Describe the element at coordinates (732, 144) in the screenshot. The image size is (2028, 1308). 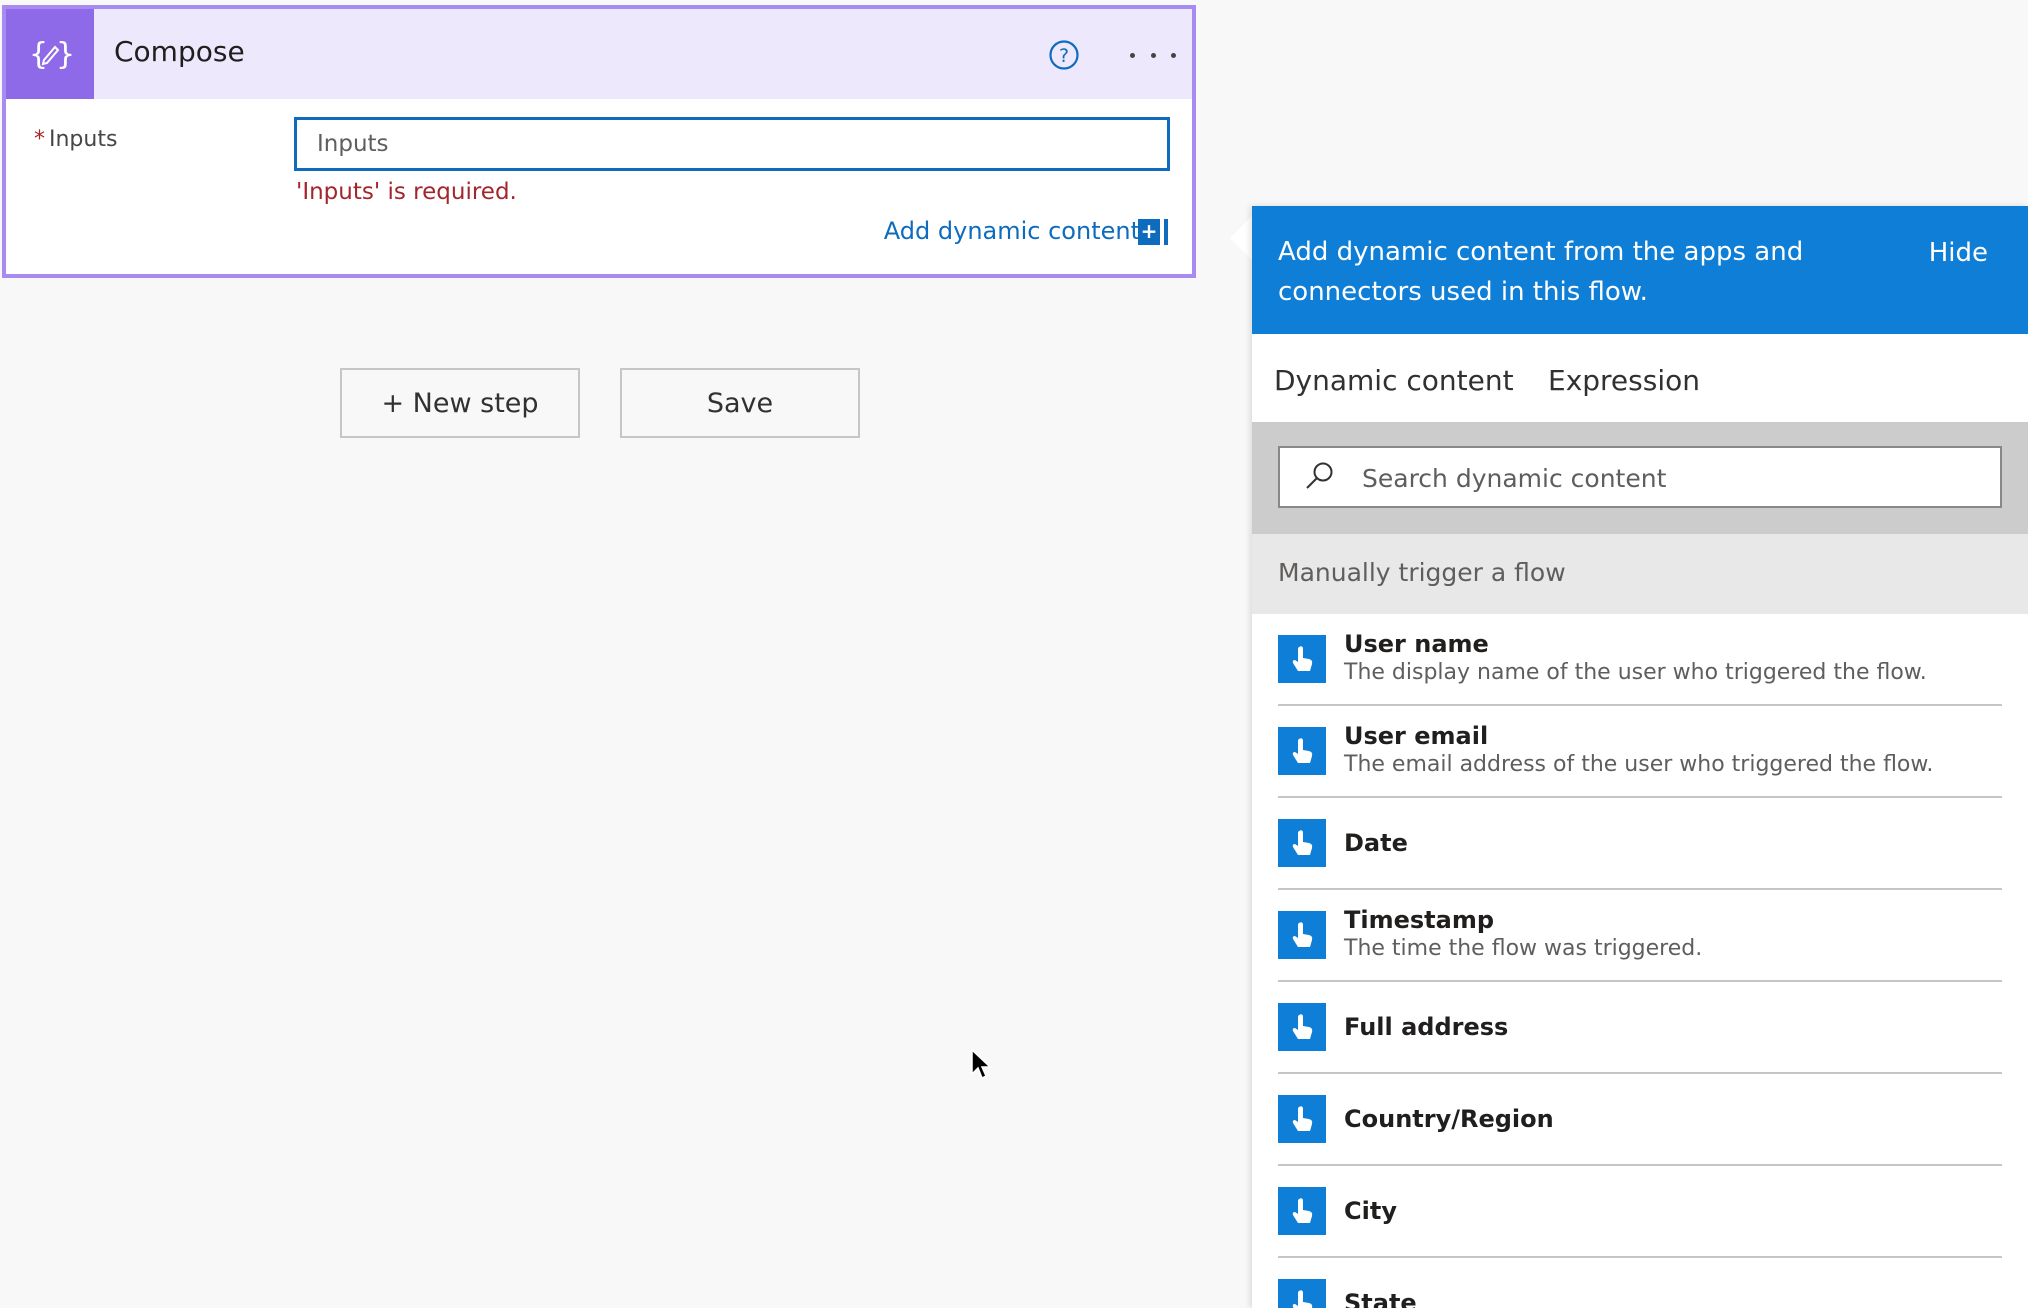
I see `inputs-field` at that location.